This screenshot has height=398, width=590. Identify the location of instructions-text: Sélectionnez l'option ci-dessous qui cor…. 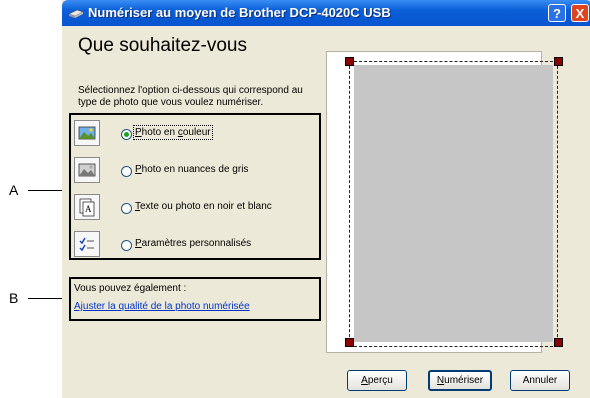
(190, 96).